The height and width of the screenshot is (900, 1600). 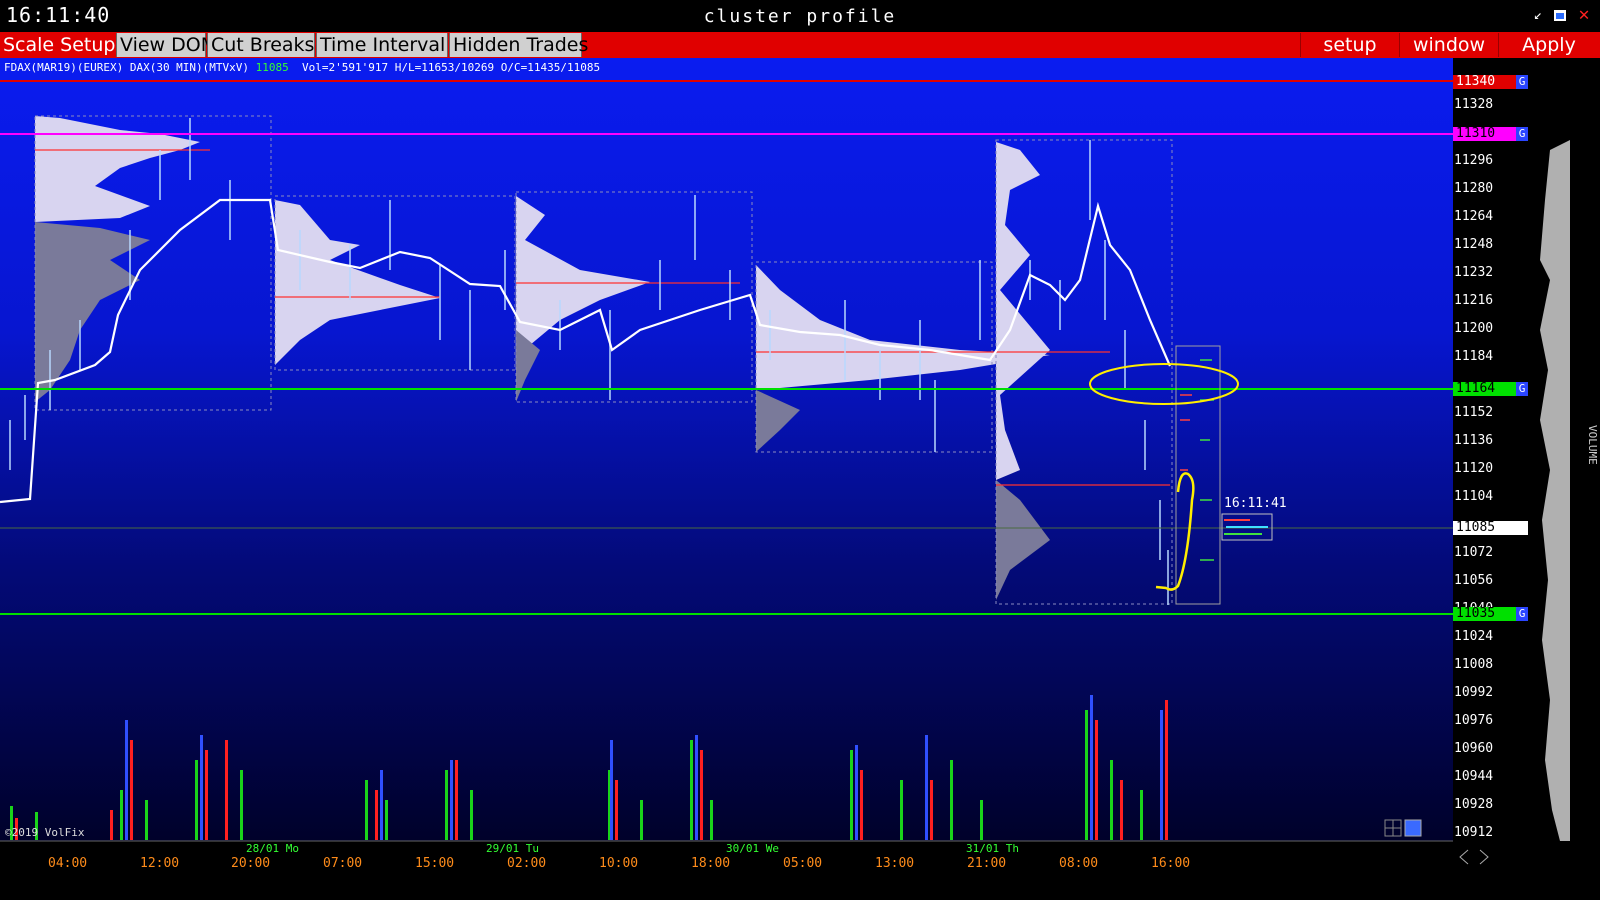 I want to click on price-tick: 11248, so click(x=1474, y=244).